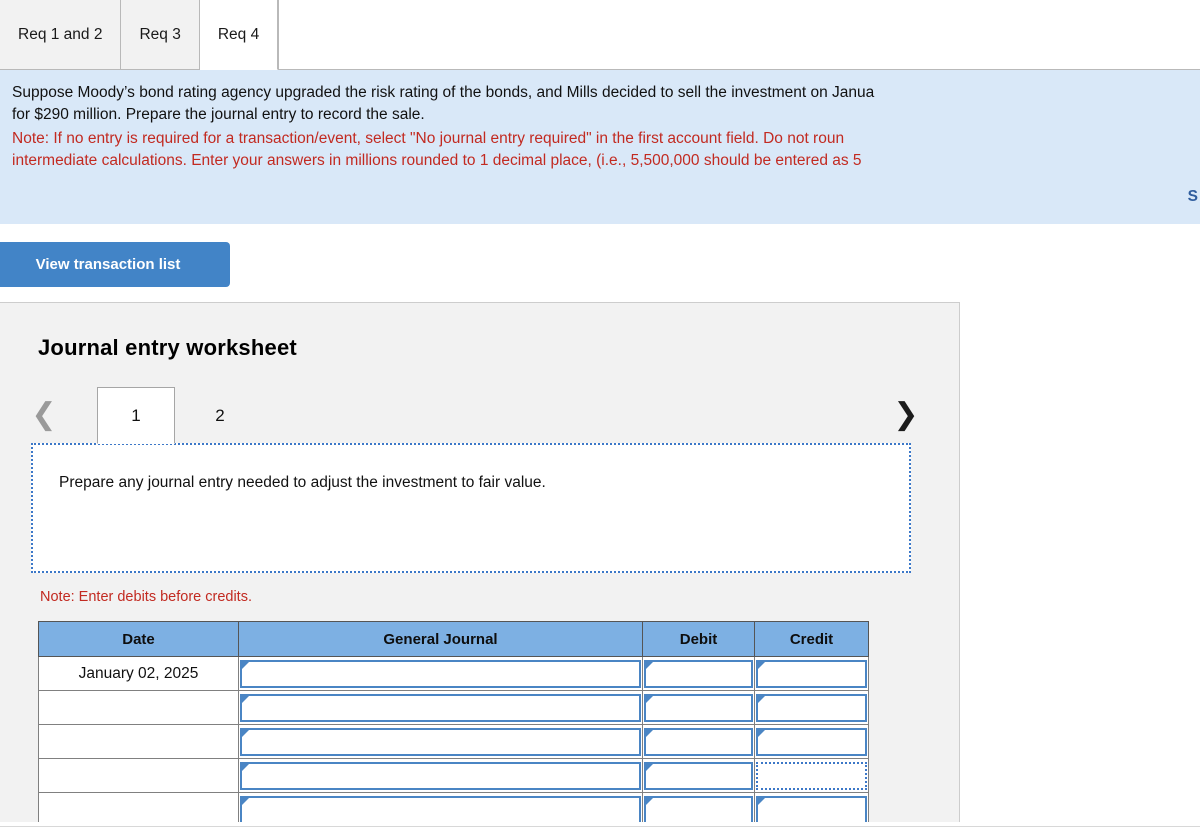 The width and height of the screenshot is (1200, 835). I want to click on worksheet-pager: ❮ 1 2 ❯, so click(475, 415).